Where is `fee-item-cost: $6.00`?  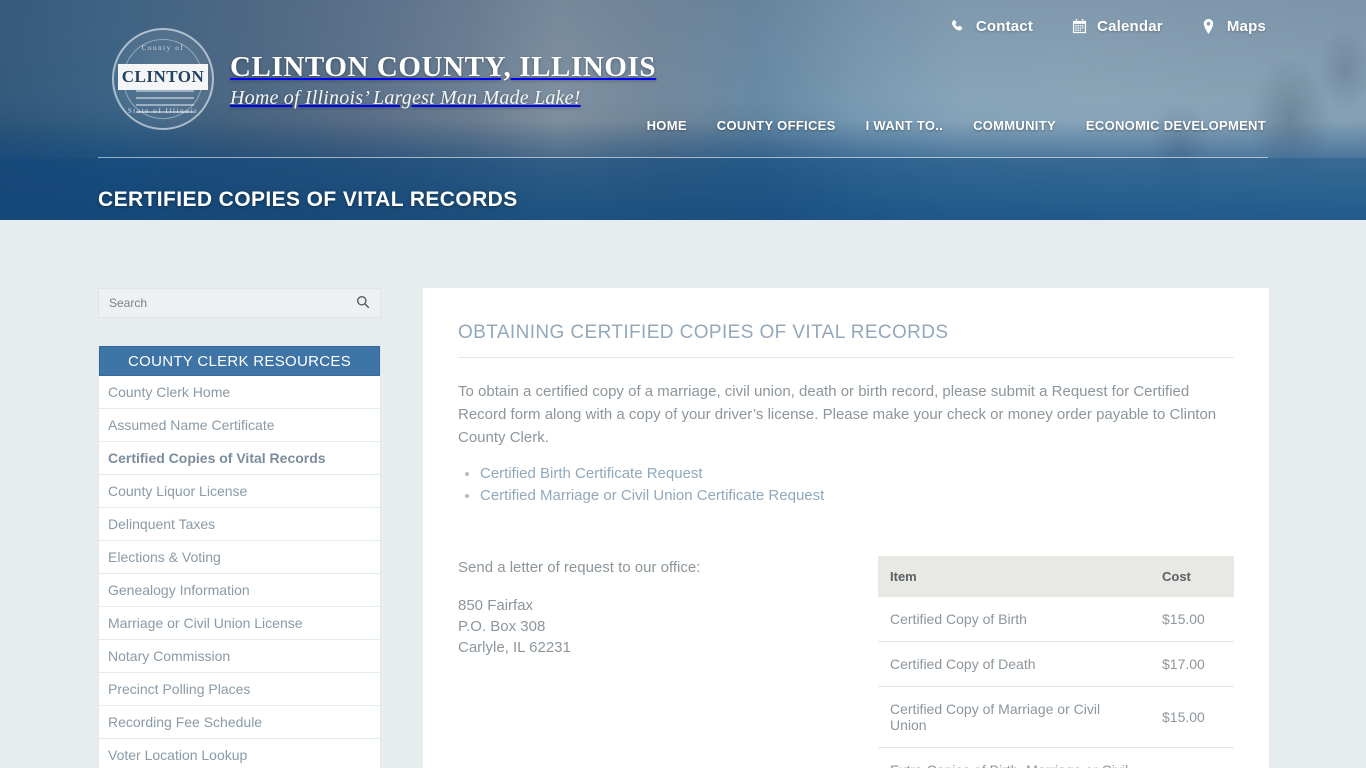
fee-item-cost: $6.00 is located at coordinates (1192, 757).